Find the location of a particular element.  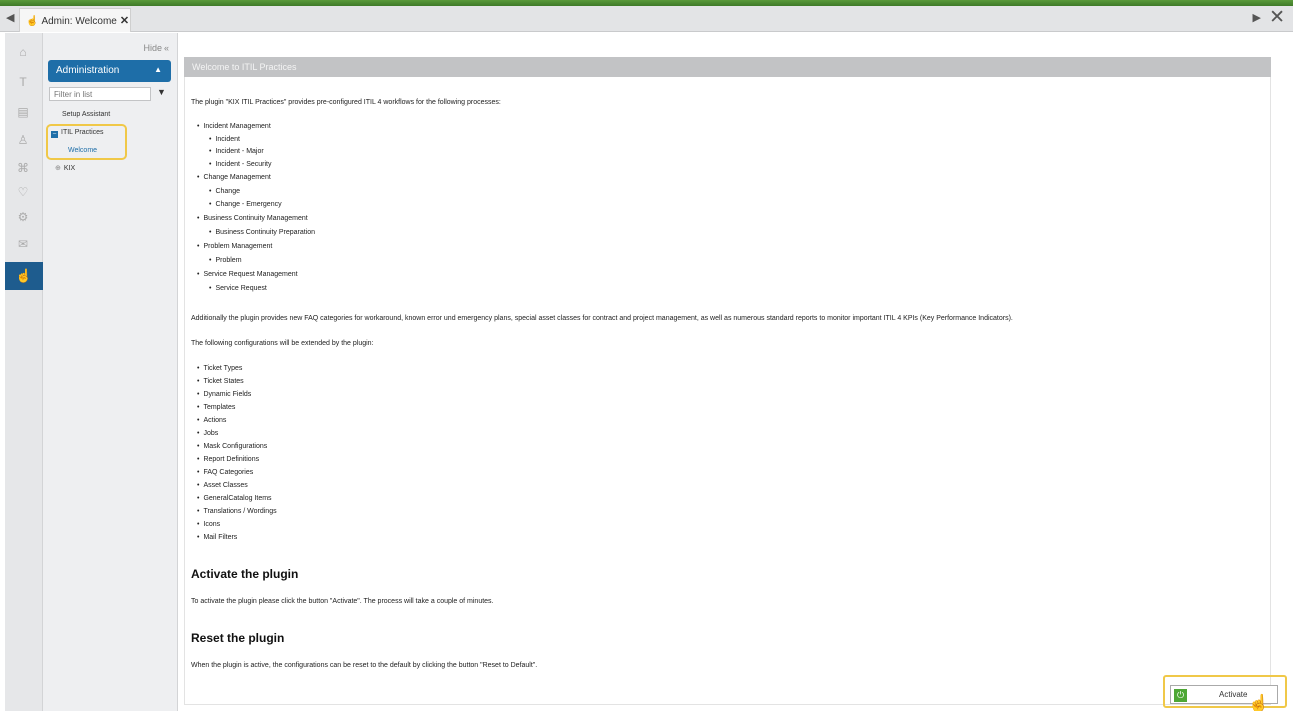

list-item: Problem is located at coordinates (225, 260).